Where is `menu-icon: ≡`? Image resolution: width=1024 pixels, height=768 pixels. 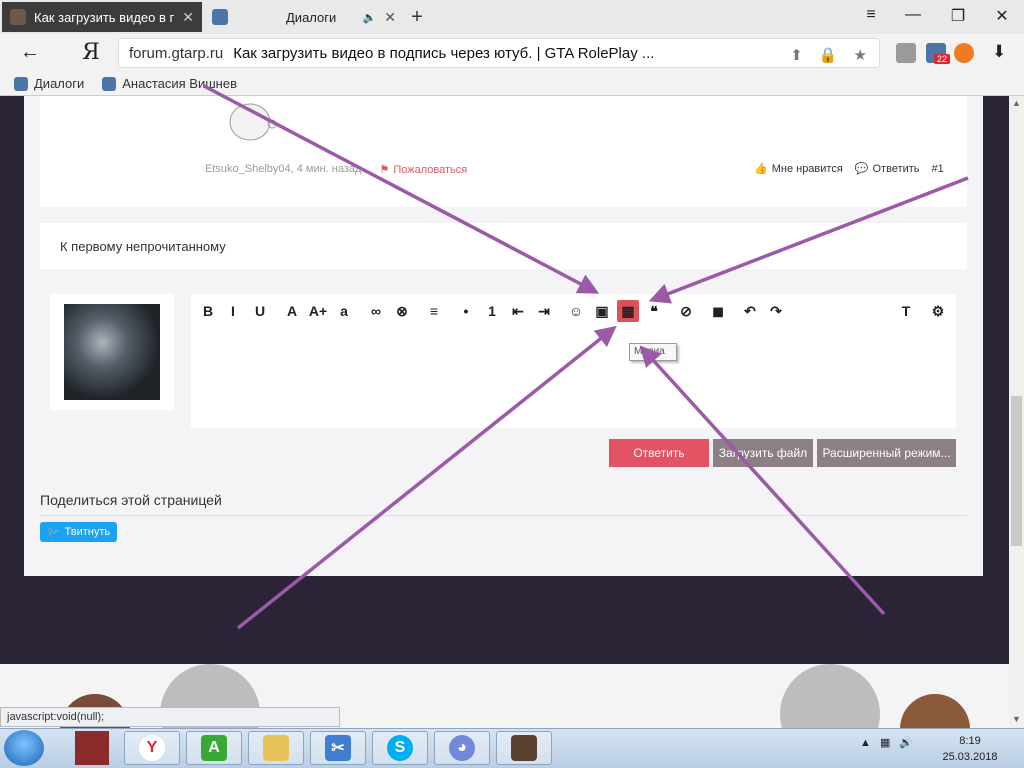
menu-icon: ≡ is located at coordinates (871, 15).